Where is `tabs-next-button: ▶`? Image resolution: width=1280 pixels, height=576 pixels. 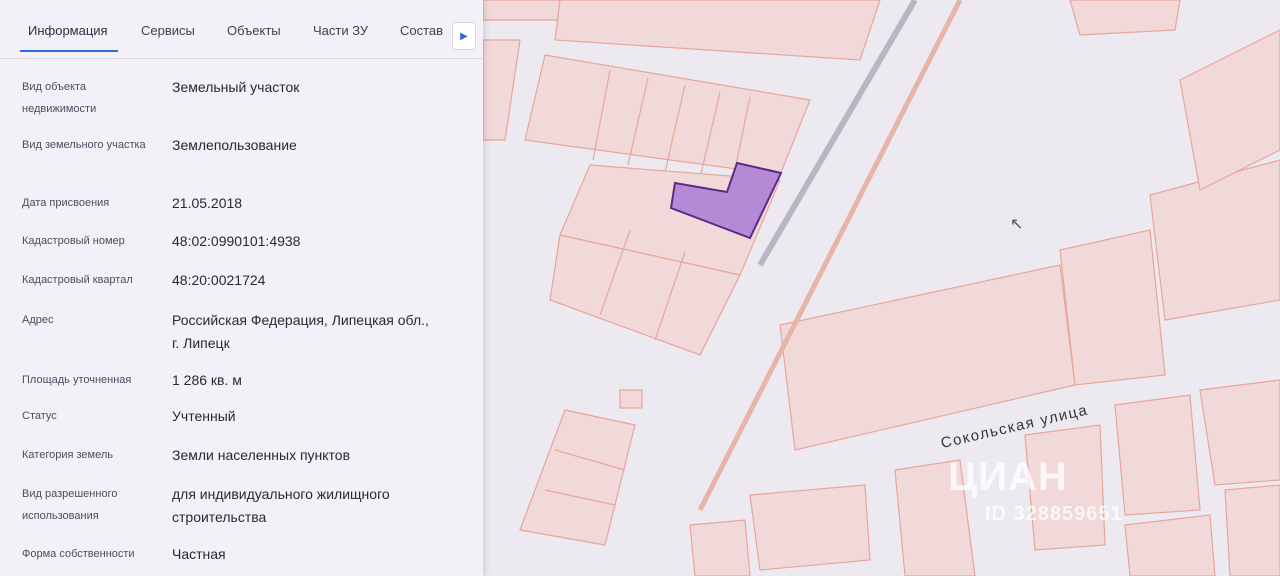 tabs-next-button: ▶ is located at coordinates (464, 36).